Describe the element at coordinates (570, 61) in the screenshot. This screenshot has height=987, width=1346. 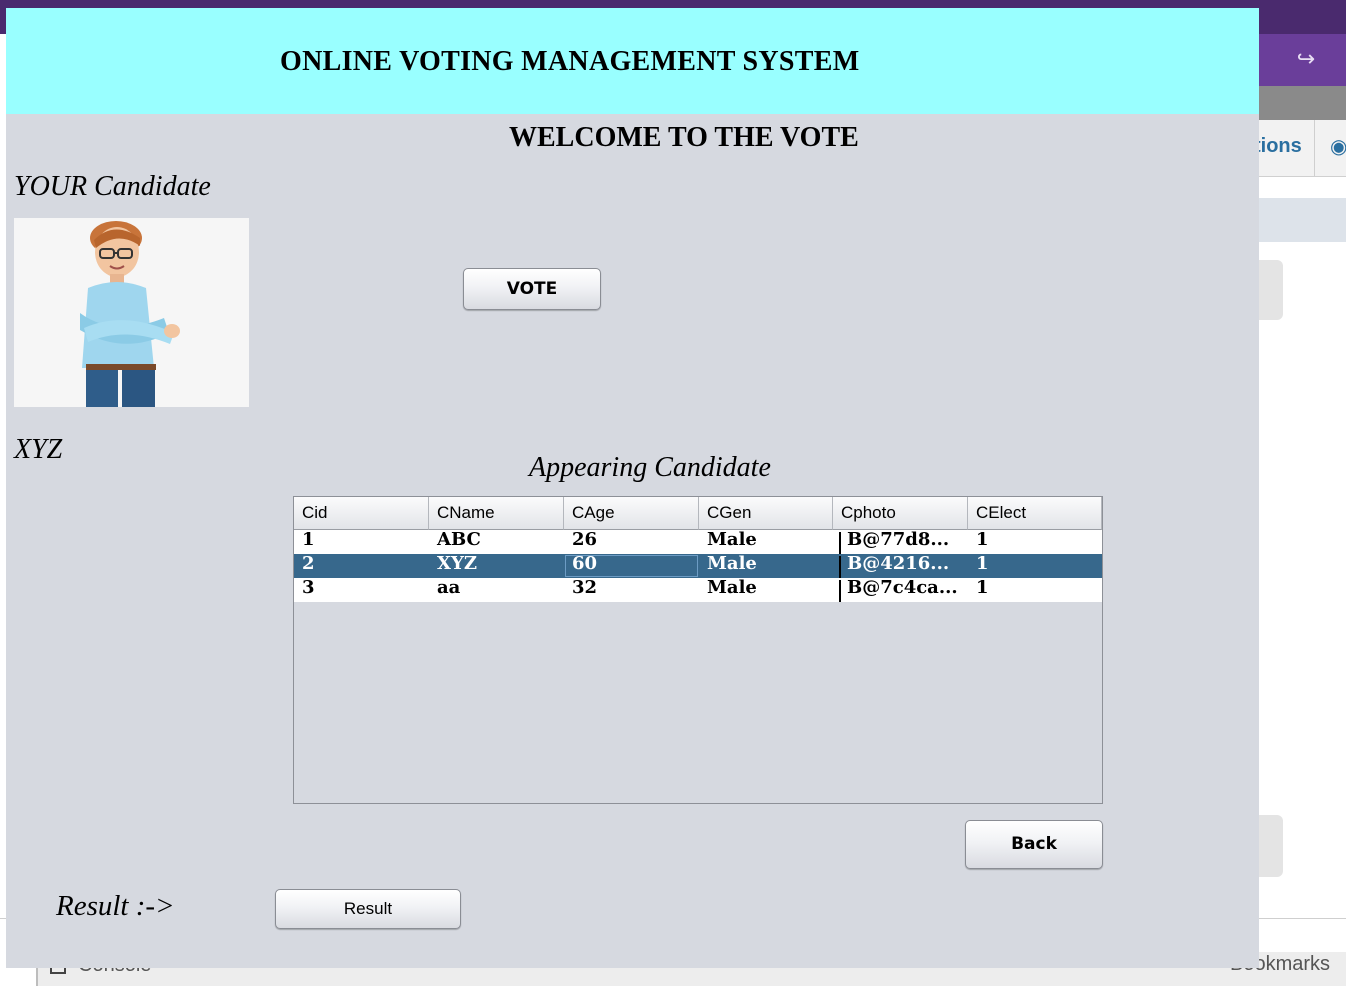
I see `app-title: ONLINE VOTING MANAGEMENT SYSTEM` at that location.